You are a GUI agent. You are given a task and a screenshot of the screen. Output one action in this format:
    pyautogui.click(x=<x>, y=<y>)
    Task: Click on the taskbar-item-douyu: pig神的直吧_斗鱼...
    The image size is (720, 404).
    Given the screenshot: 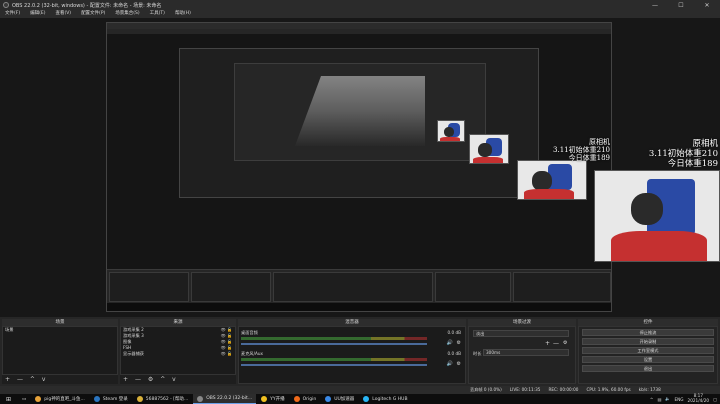 What is the action you would take?
    pyautogui.click(x=60, y=399)
    